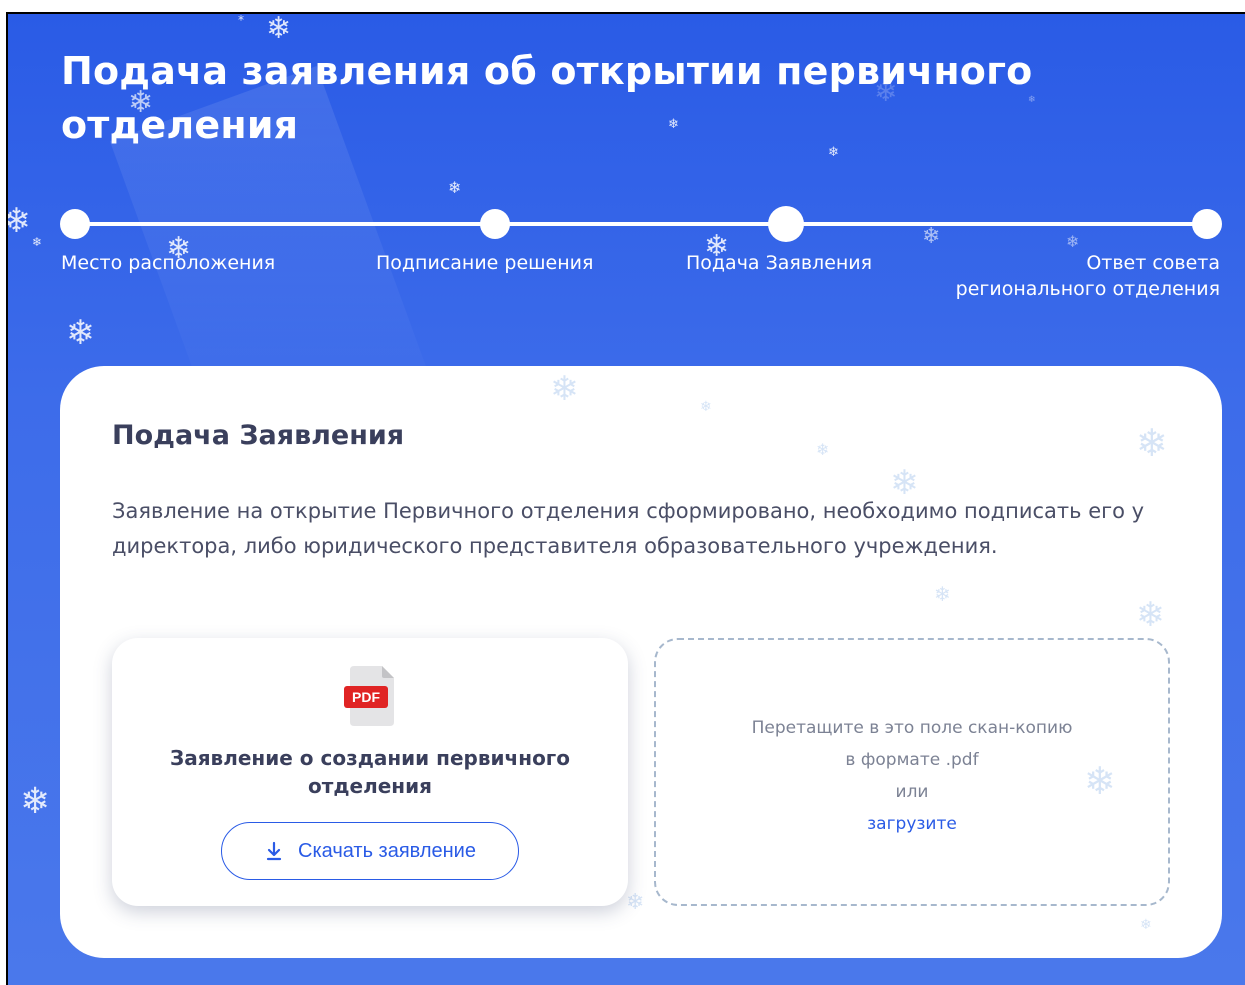  I want to click on step-4-label-line2: регионального отделения, so click(1087, 289).